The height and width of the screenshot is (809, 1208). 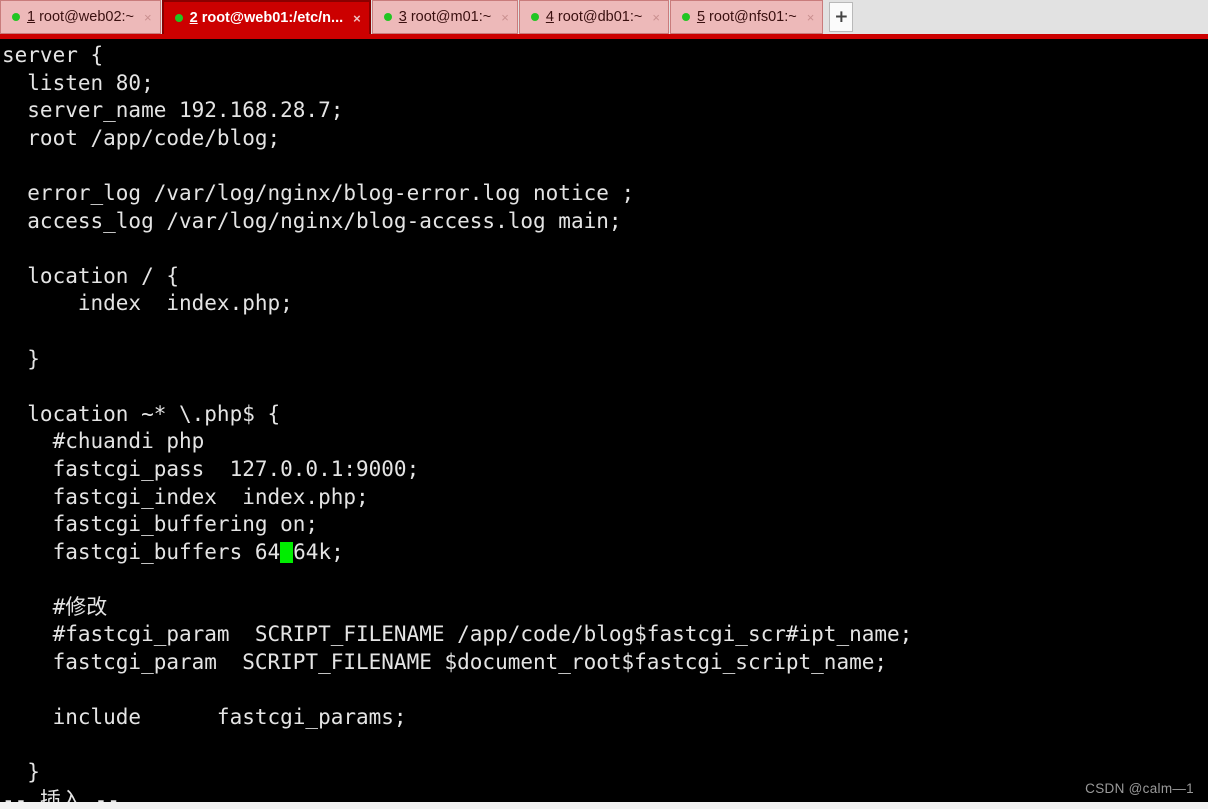 What do you see at coordinates (287, 552) in the screenshot?
I see `text-cursor` at bounding box center [287, 552].